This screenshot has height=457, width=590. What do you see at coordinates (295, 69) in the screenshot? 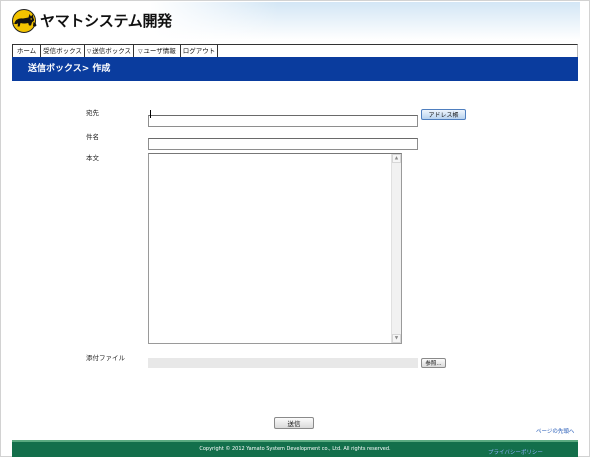
I see `page-title-bar: 送信ボックス> 作成` at bounding box center [295, 69].